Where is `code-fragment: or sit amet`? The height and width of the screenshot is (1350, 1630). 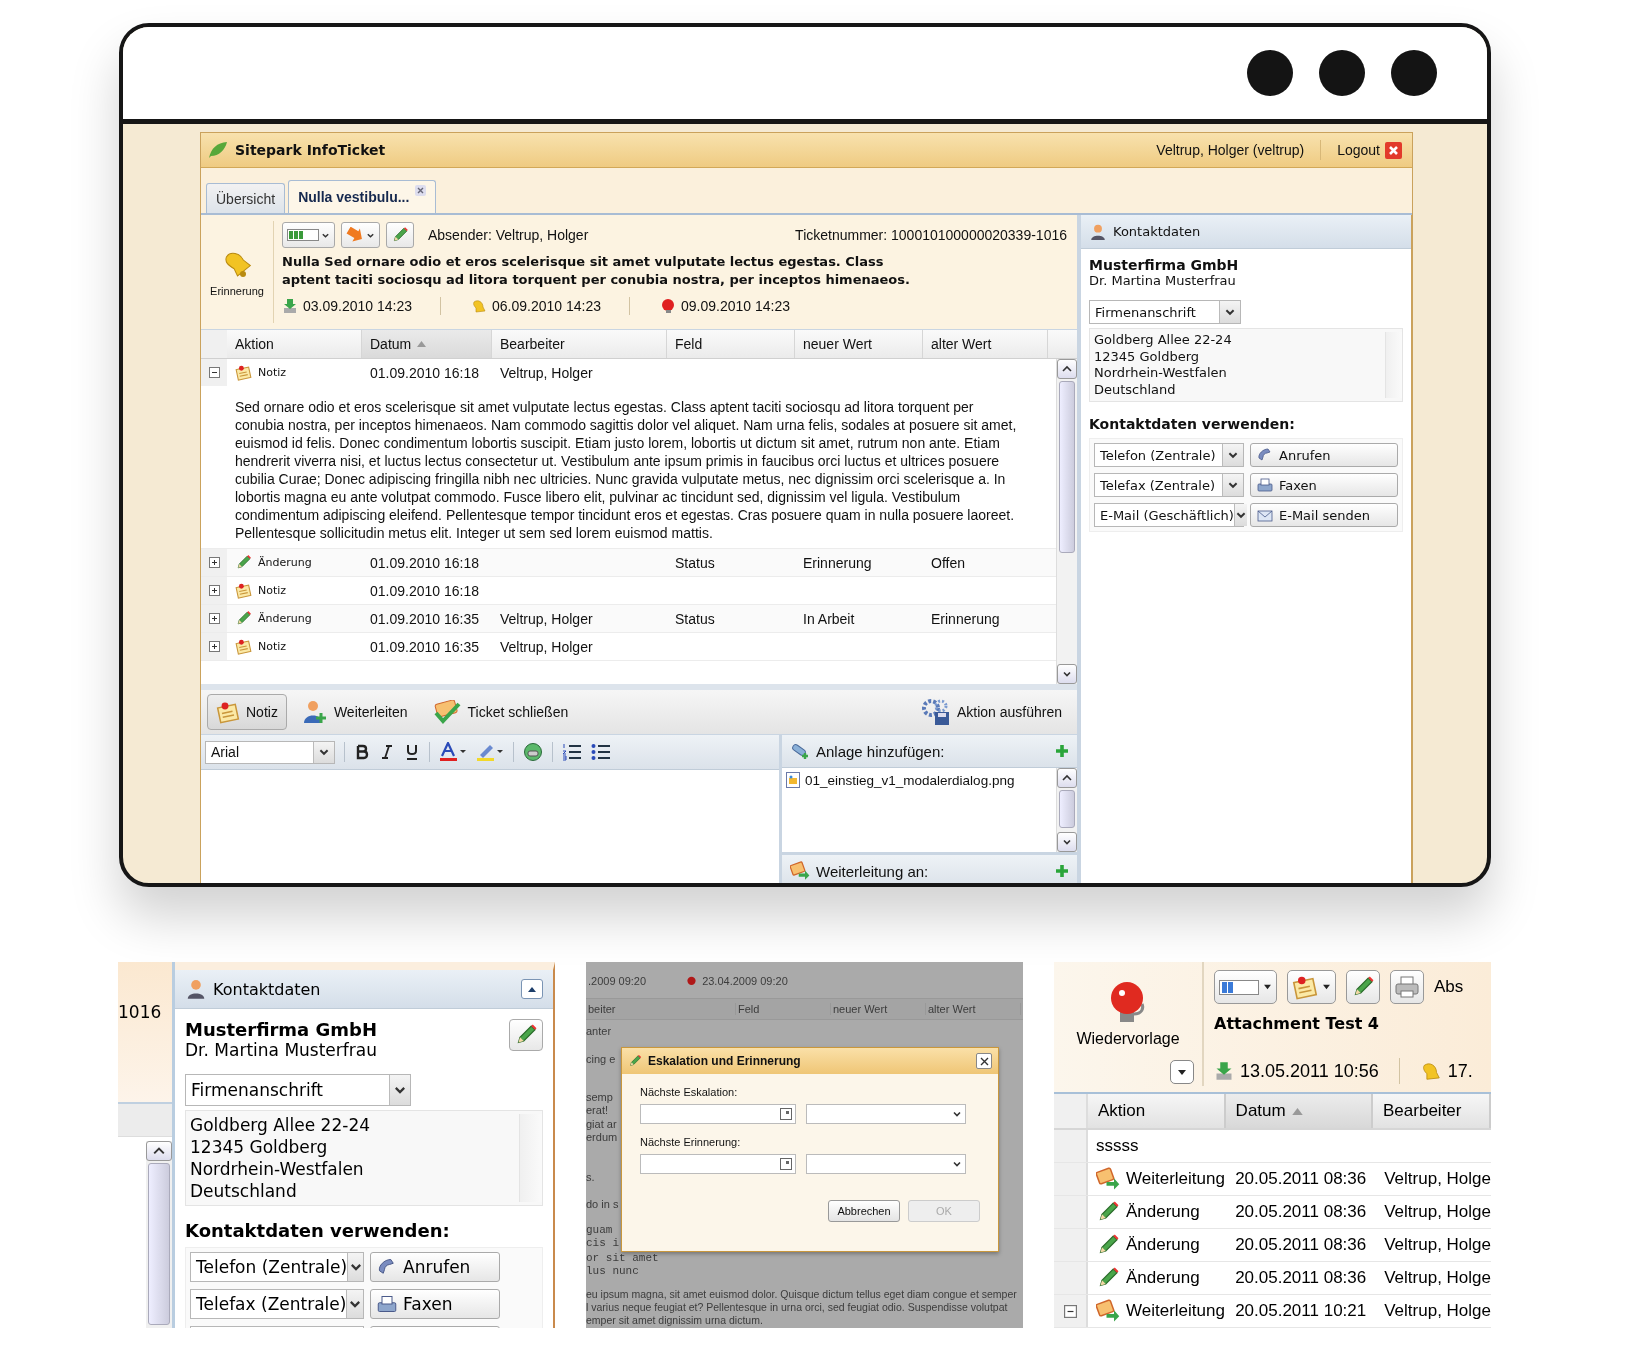
code-fragment: or sit amet is located at coordinates (623, 1258).